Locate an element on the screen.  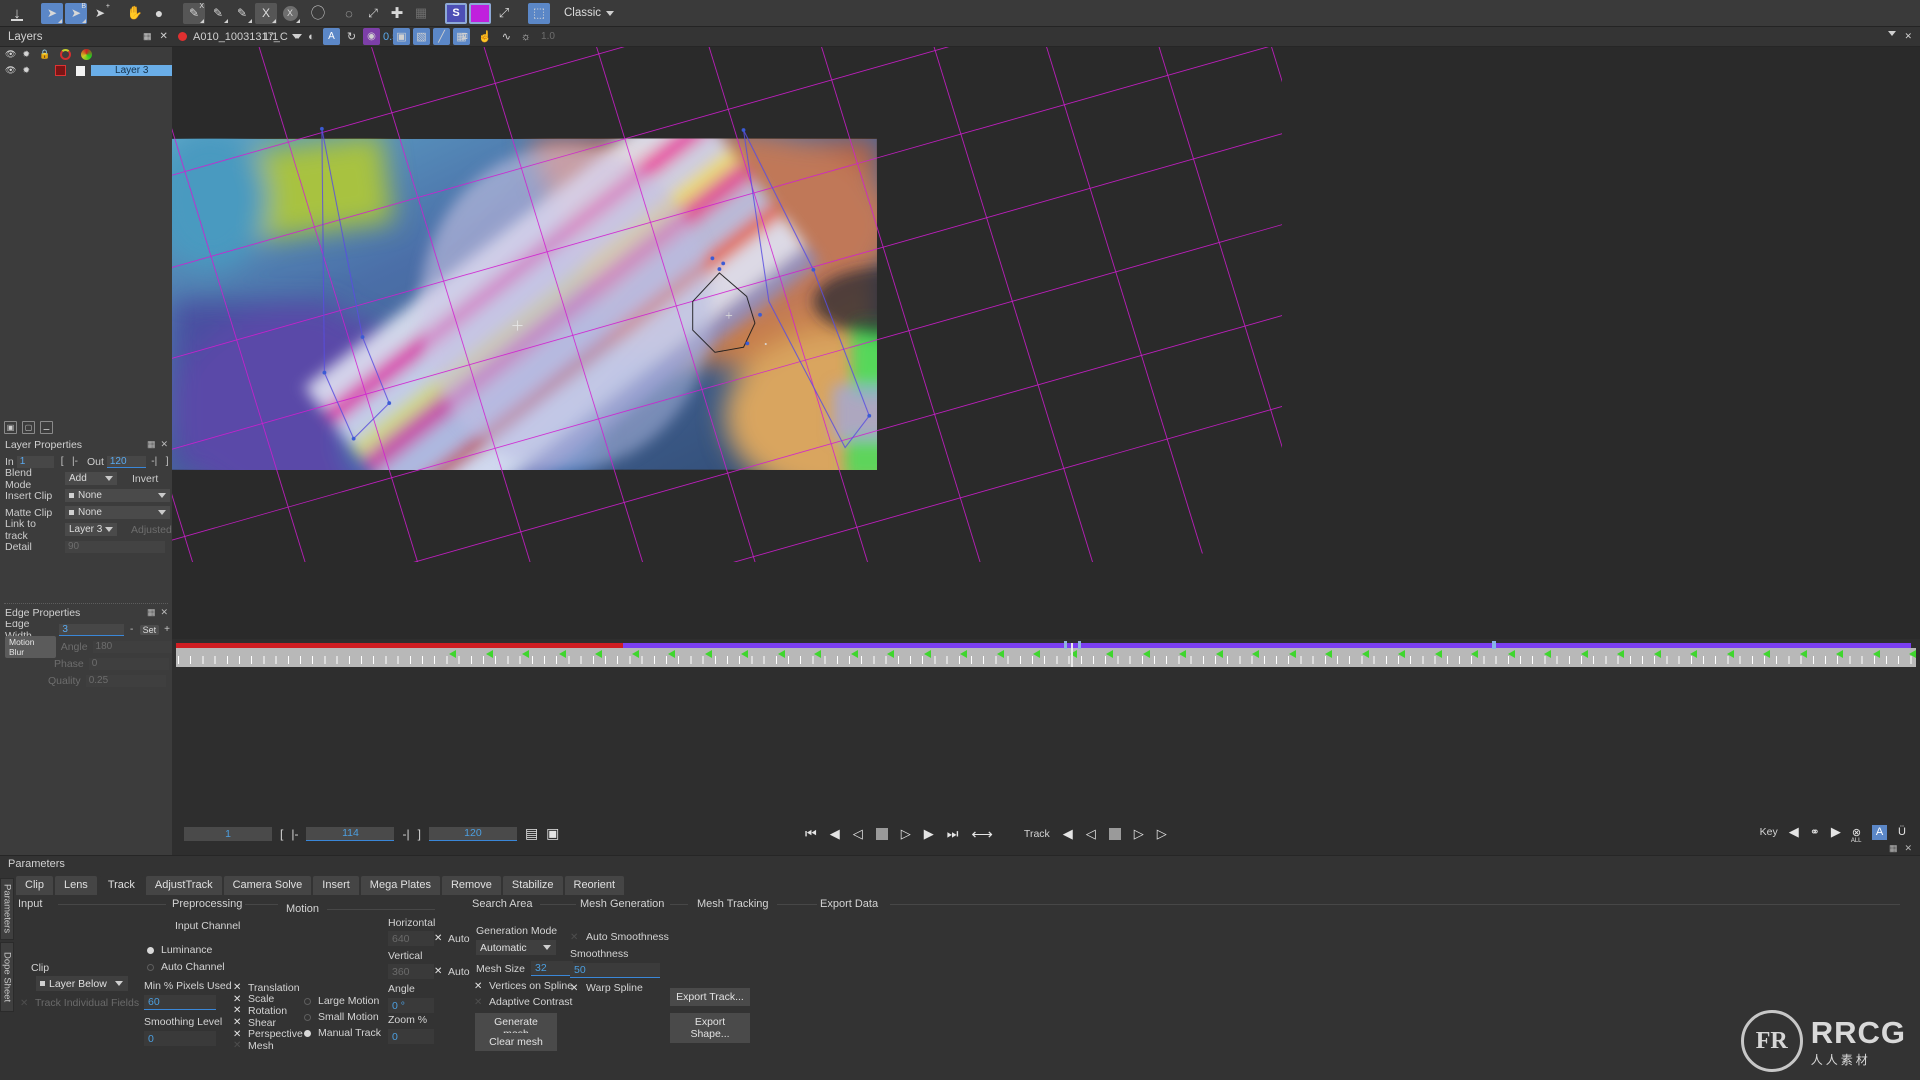
panel-float-icon: ▦ is located at coordinates (147, 36).